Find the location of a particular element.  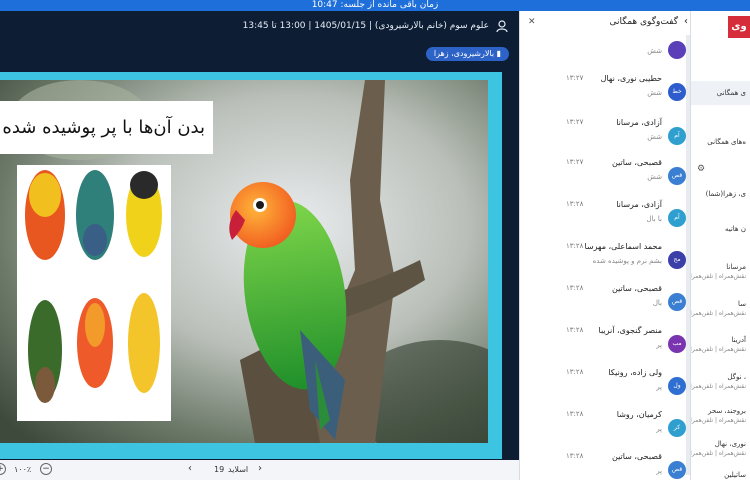

participant-item: آدرینا is located at coordinates (720, 340).